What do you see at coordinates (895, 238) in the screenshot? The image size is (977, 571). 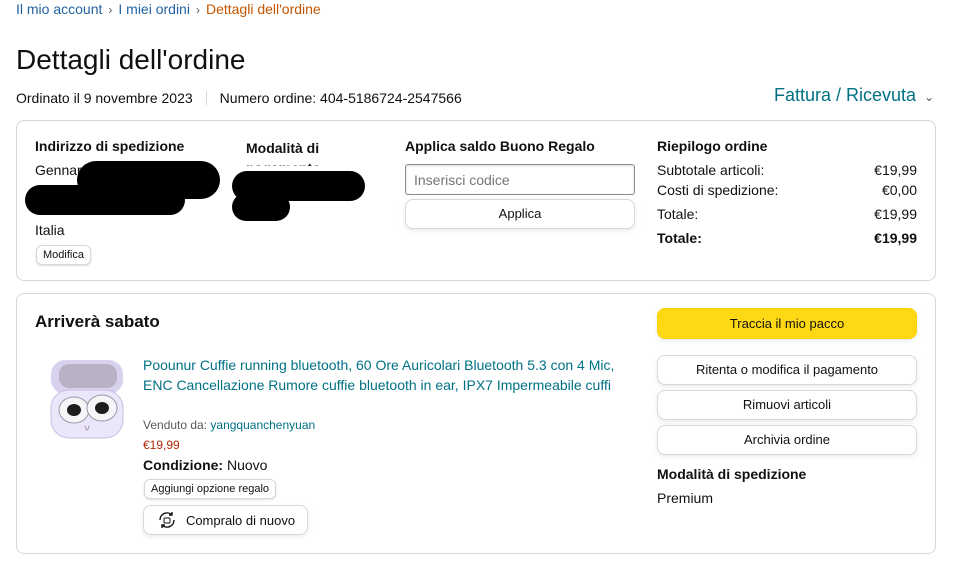 I see `grand-total-value: €19,99` at bounding box center [895, 238].